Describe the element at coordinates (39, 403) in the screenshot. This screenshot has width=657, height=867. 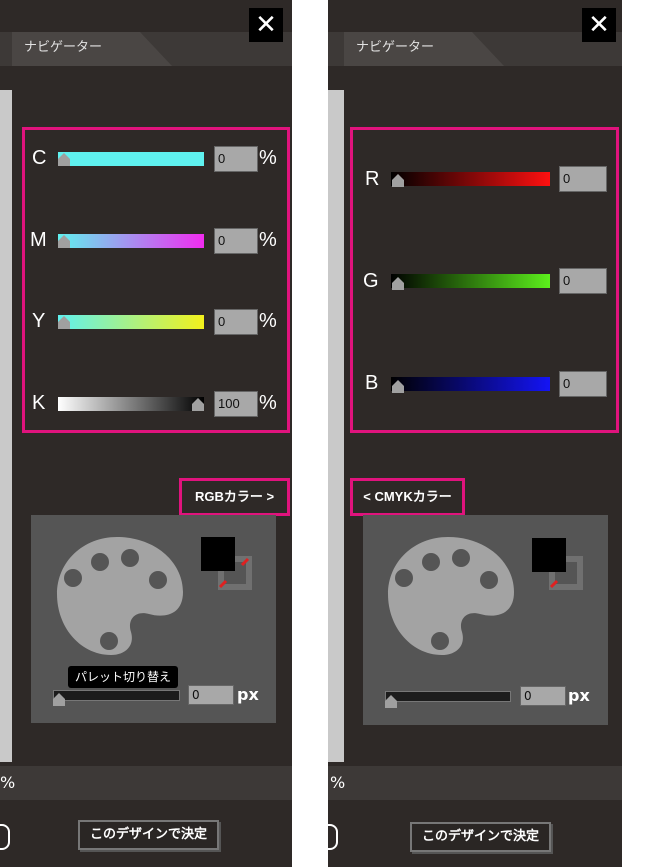
I see `channel-label-k: K` at that location.